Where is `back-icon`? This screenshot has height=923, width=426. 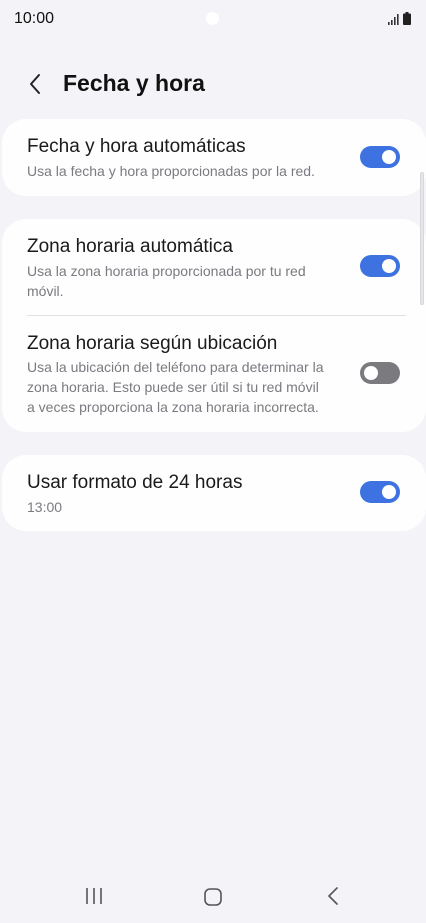
back-icon is located at coordinates (333, 896).